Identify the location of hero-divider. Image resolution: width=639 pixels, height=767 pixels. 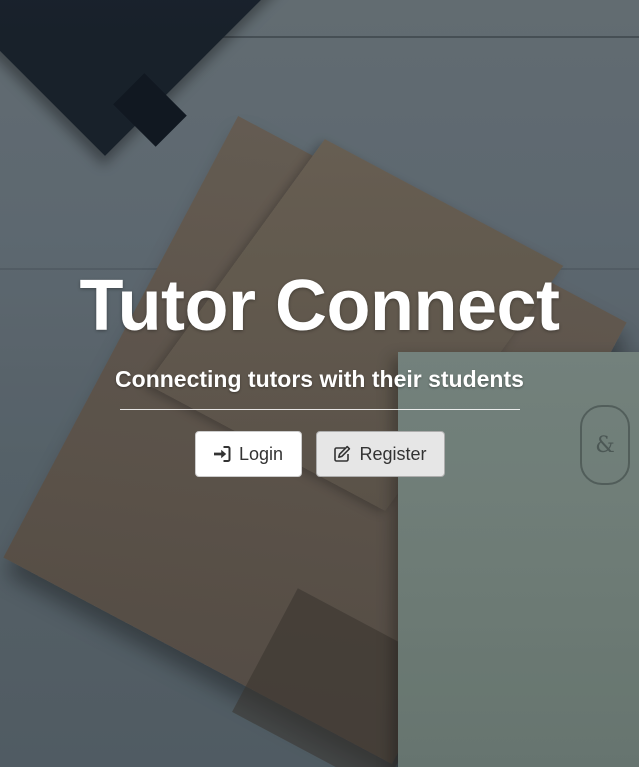
(319, 409).